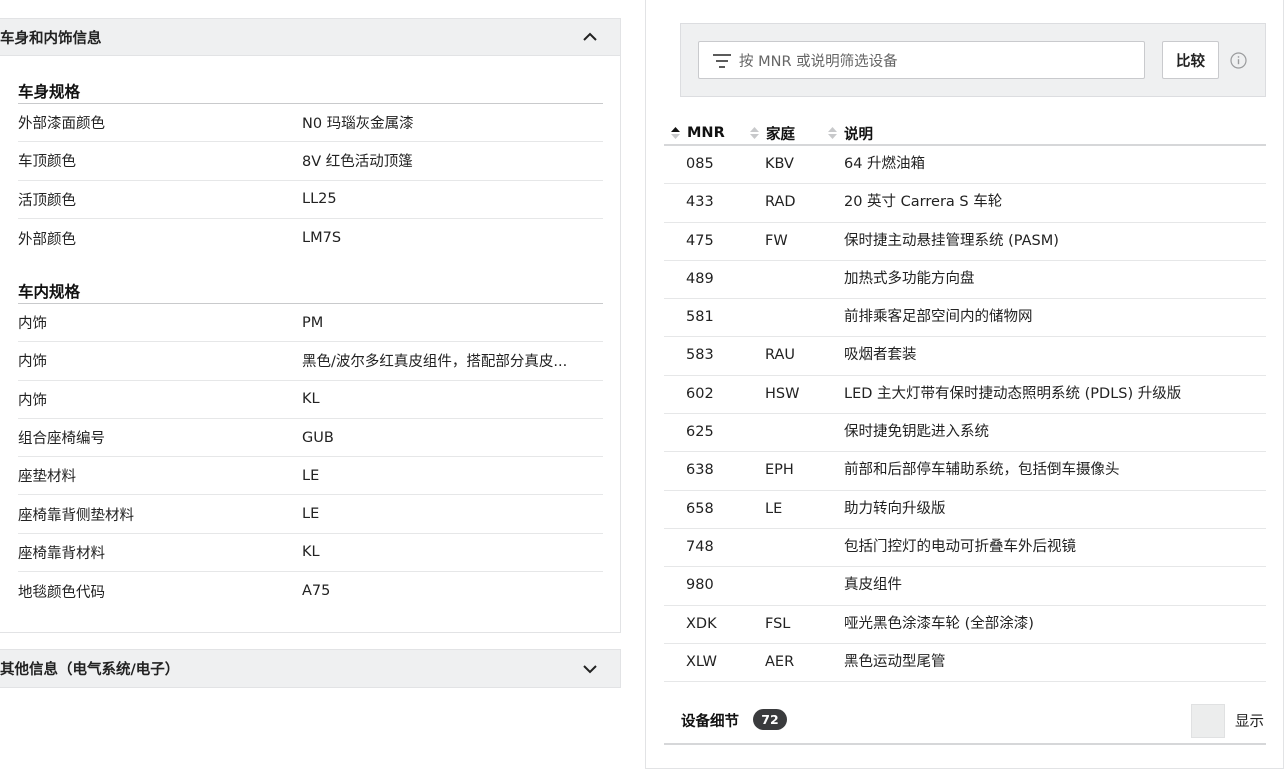 The image size is (1284, 777). Describe the element at coordinates (965, 586) in the screenshot. I see `table-row: 980 真皮组件` at that location.